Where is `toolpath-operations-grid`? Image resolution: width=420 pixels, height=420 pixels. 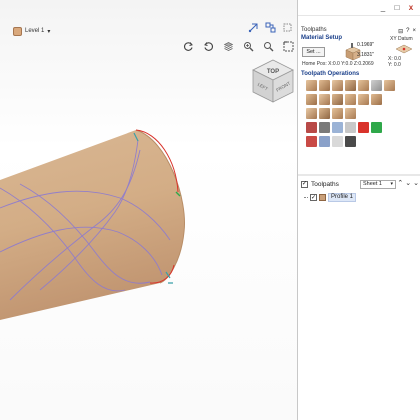 toolpath-operations-grid is located at coordinates (360, 115).